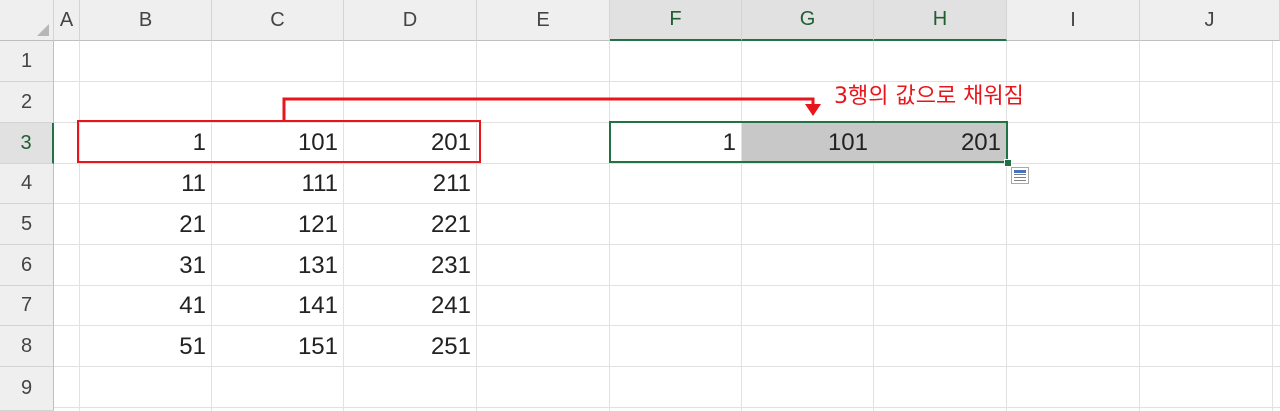  Describe the element at coordinates (929, 96) in the screenshot. I see `annotation-label: 3행의 값으로 채워짐` at that location.